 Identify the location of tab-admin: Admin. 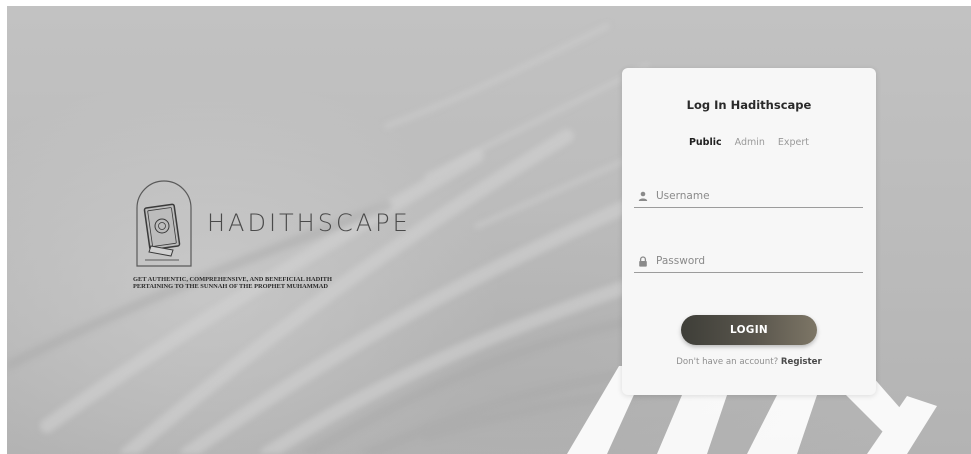
(750, 142).